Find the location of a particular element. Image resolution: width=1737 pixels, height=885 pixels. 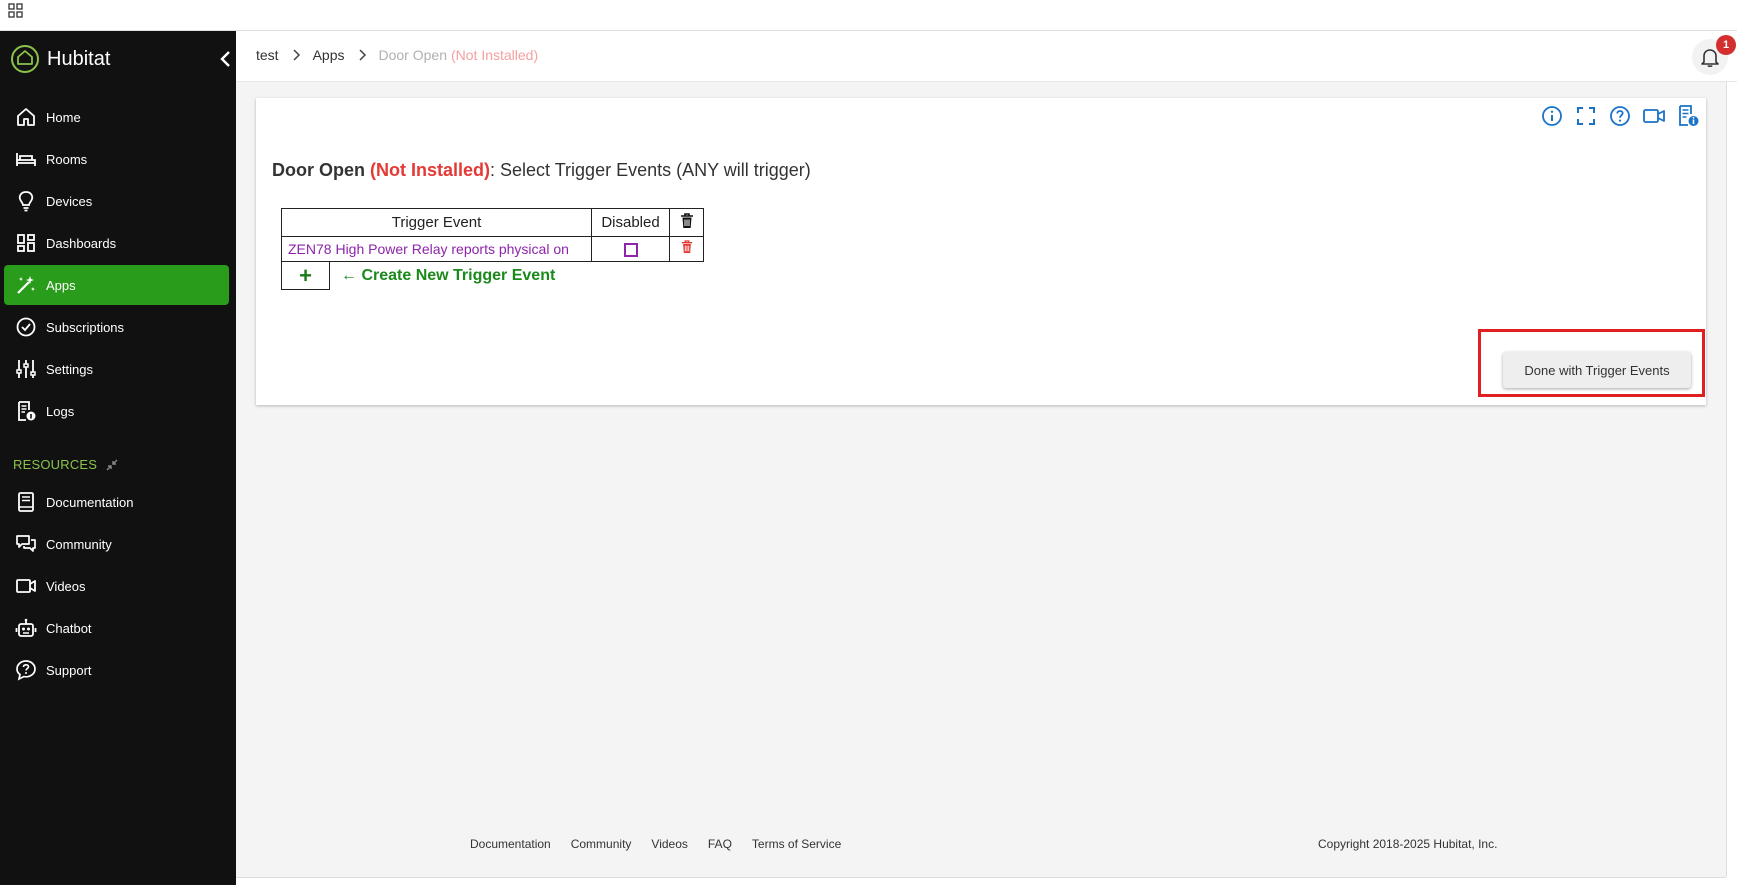

footer-link-community: Community is located at coordinates (601, 844).